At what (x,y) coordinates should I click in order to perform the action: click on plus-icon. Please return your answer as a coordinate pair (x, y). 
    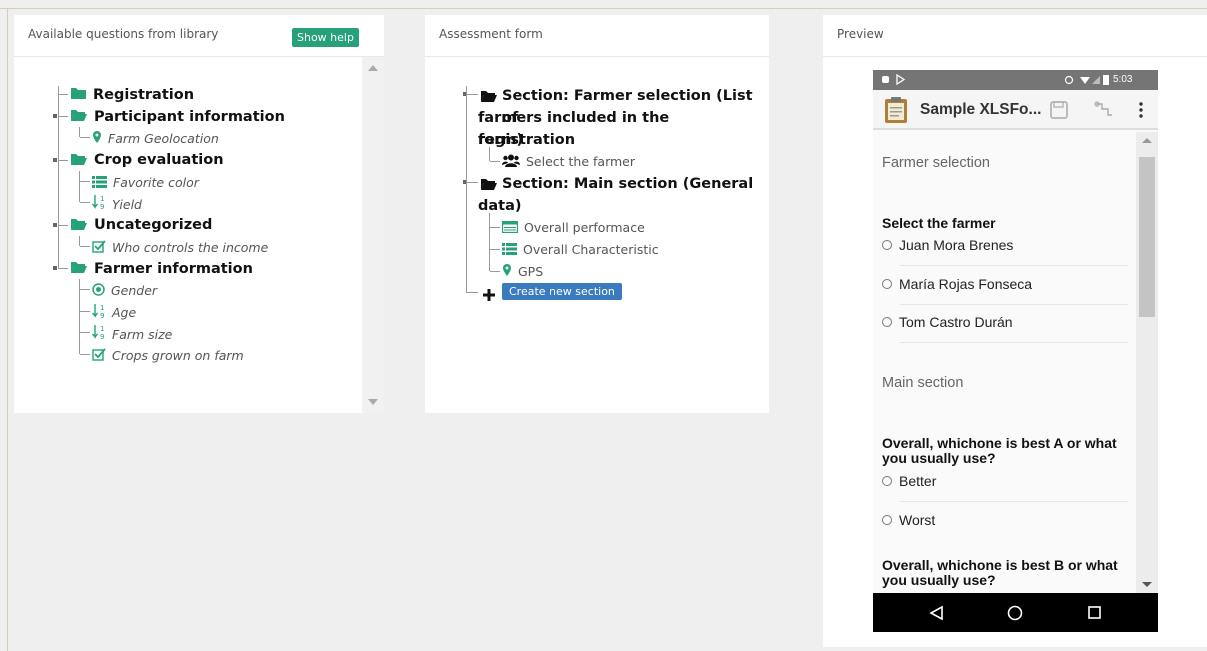
    Looking at the image, I should click on (489, 295).